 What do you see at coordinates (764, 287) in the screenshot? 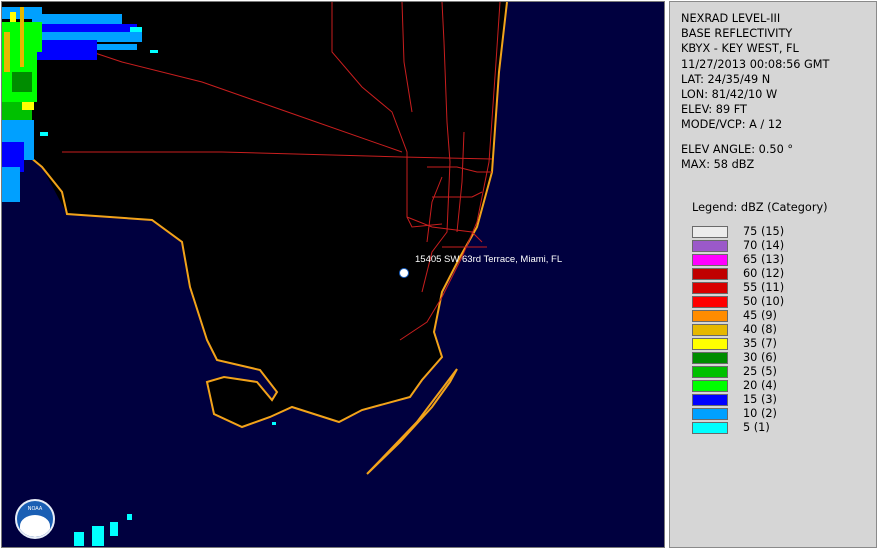
I see `legend-label: 55 (11)` at bounding box center [764, 287].